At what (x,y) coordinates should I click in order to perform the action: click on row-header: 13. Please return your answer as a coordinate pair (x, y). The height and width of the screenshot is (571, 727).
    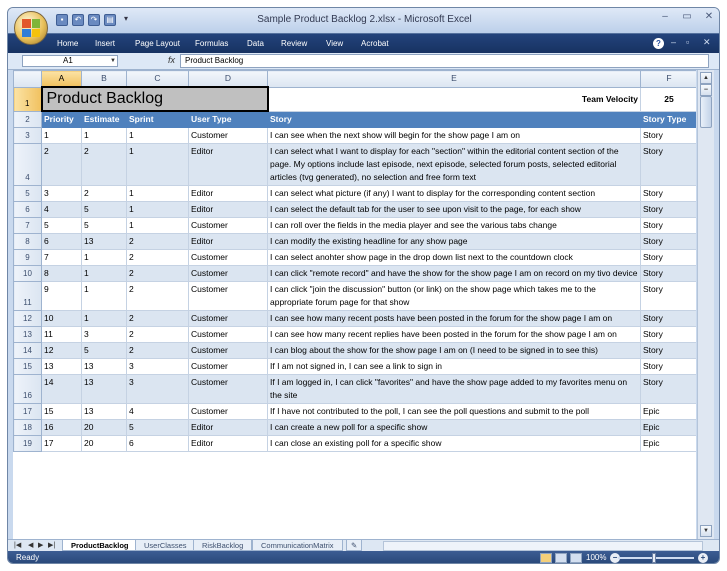
    Looking at the image, I should click on (27, 334).